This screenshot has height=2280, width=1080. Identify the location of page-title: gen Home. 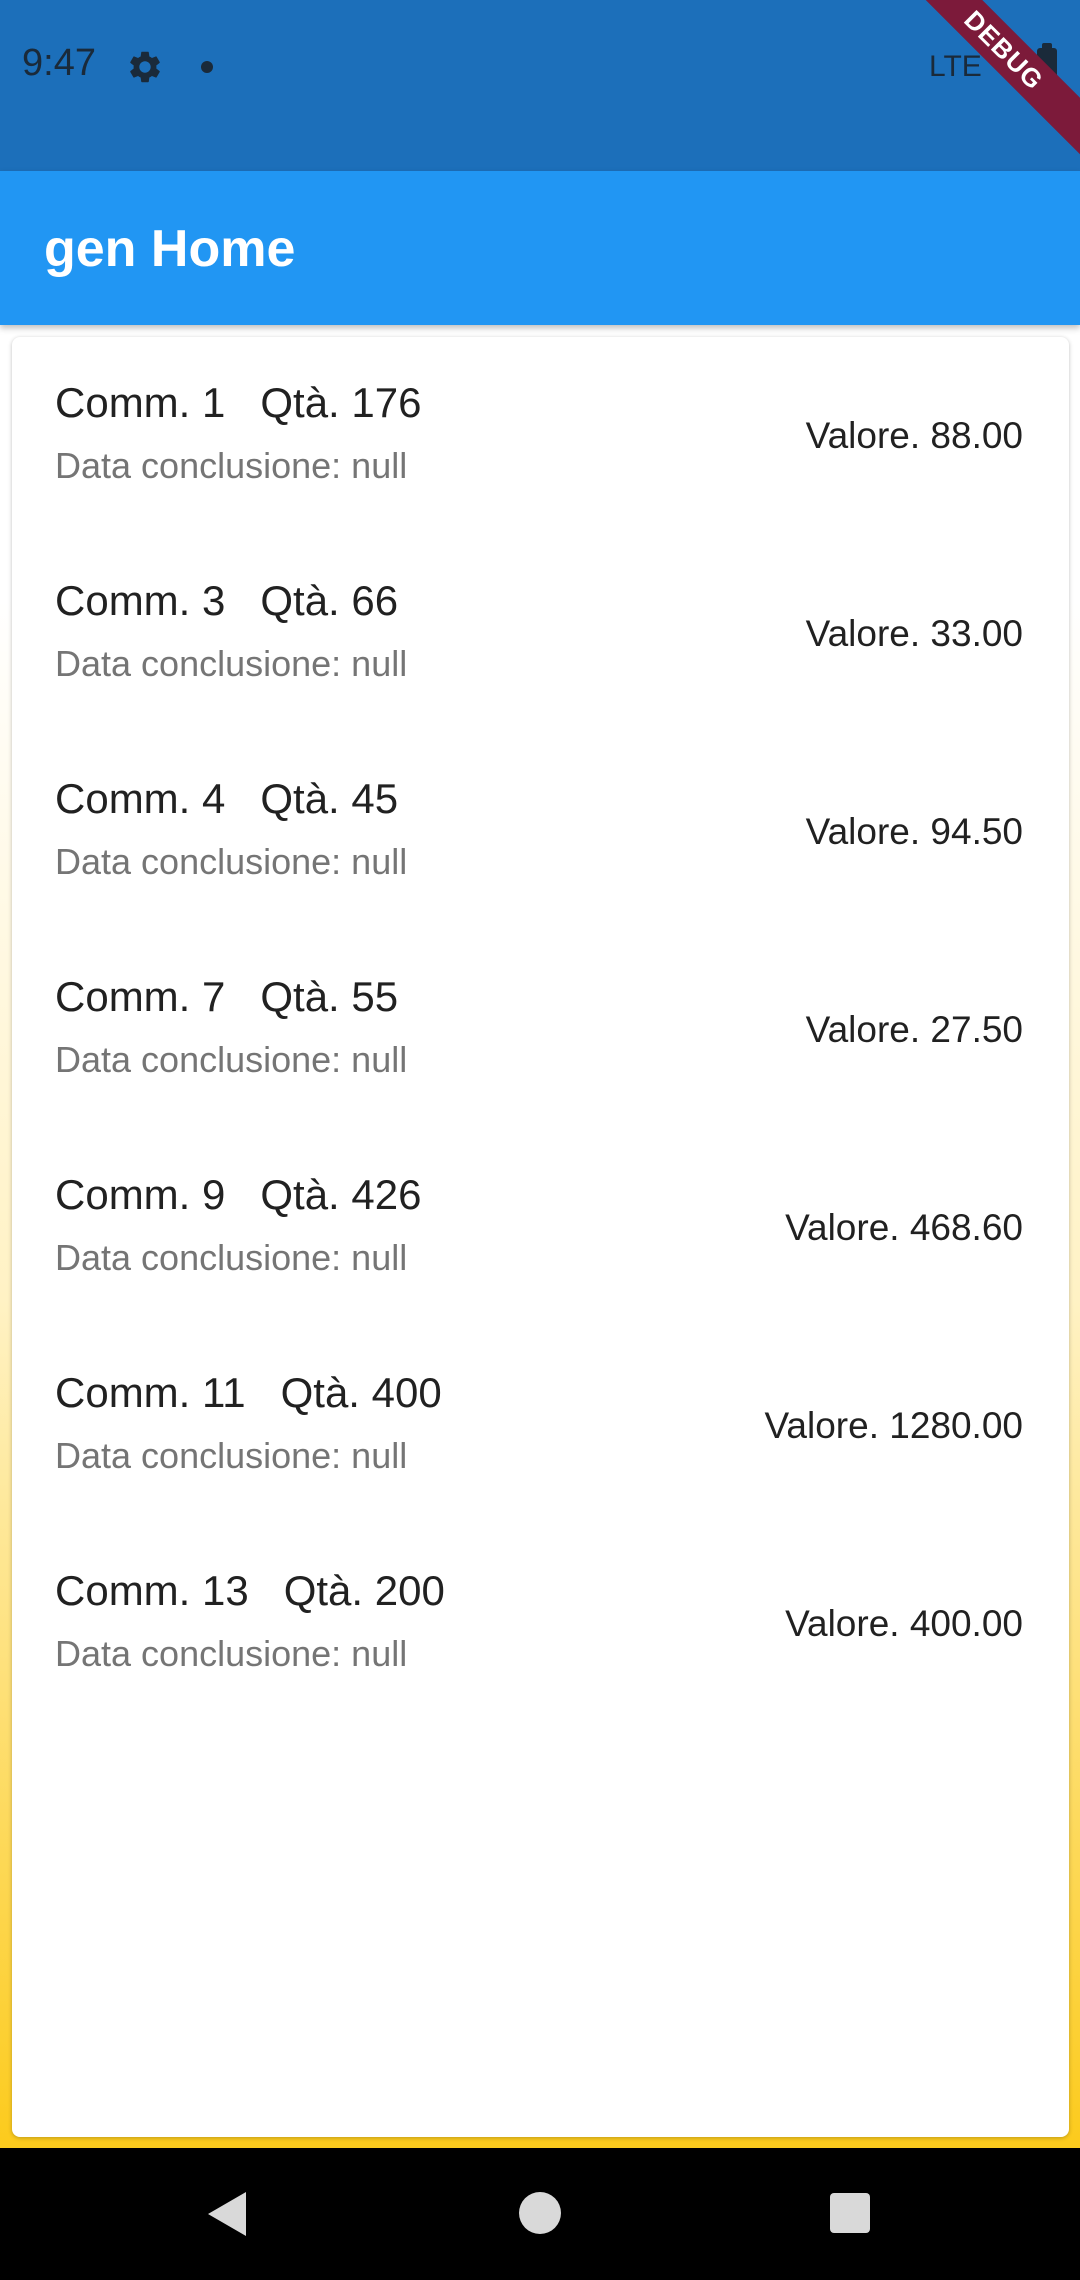
(170, 249).